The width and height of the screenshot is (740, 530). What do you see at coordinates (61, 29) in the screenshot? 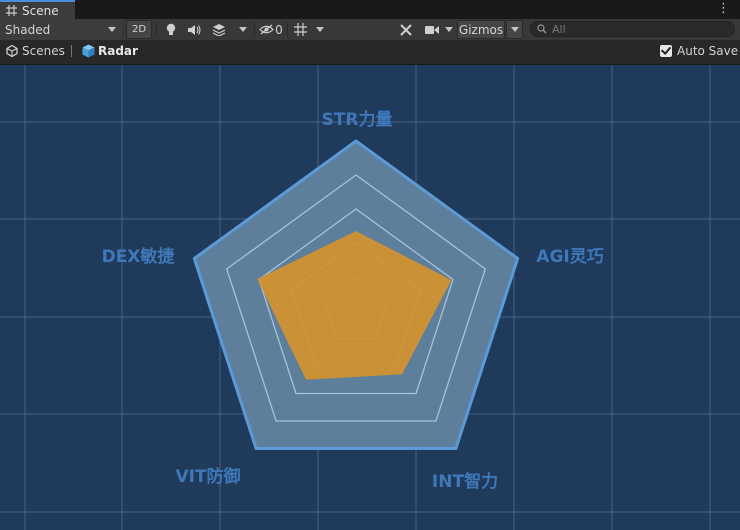
I see `shading-mode-dropdown: Shaded` at bounding box center [61, 29].